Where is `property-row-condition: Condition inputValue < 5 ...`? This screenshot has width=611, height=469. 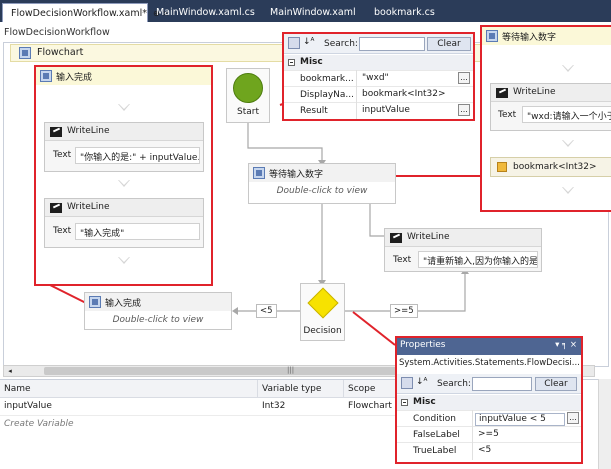 property-row-condition: Condition inputValue < 5 ... is located at coordinates (489, 418).